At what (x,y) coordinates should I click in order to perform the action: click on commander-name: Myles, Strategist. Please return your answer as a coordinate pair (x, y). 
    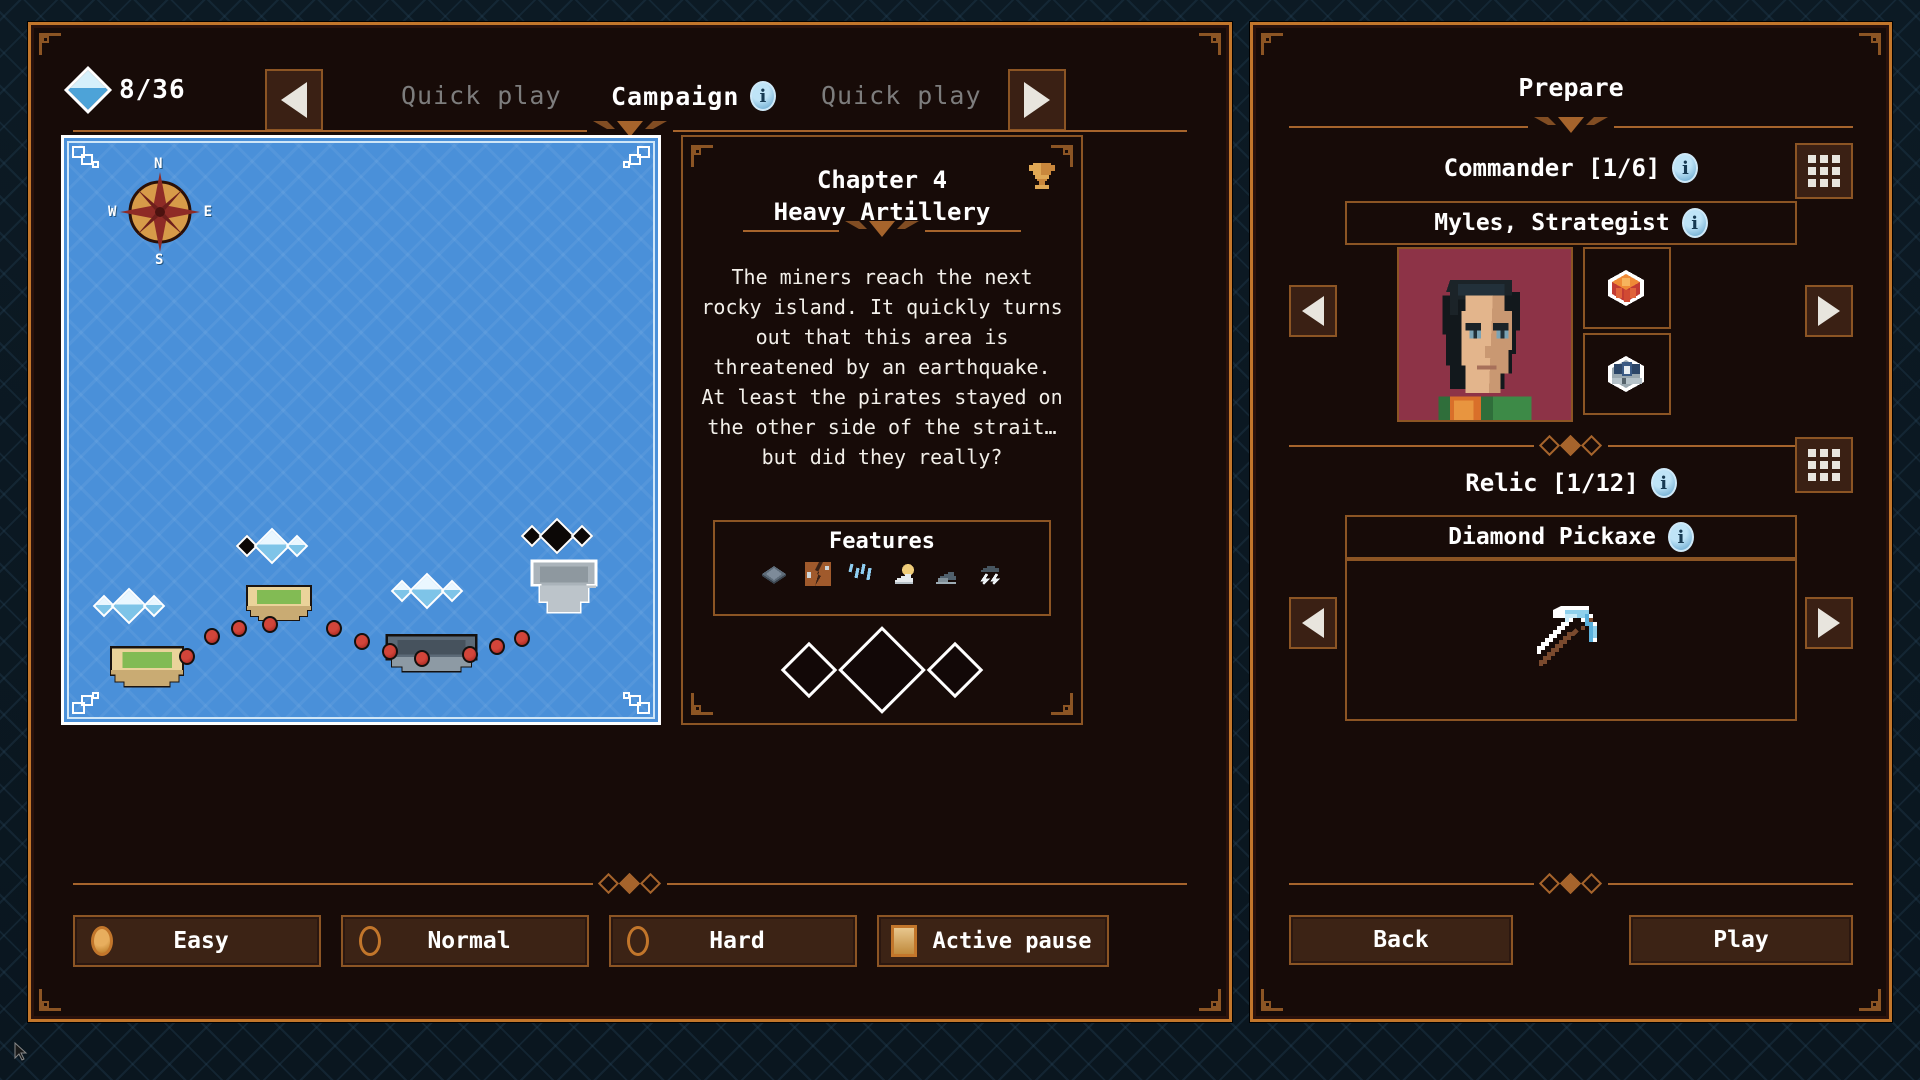
    Looking at the image, I should click on (1552, 223).